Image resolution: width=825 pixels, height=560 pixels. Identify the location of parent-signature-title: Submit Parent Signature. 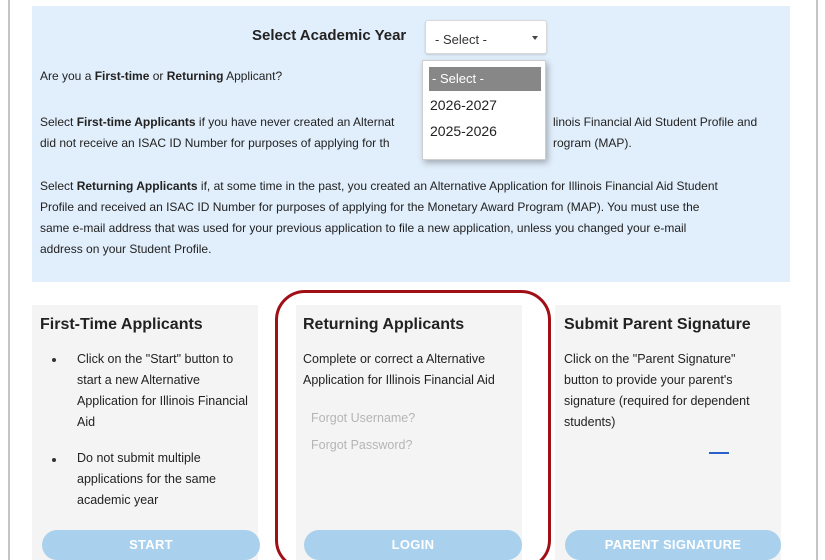
(657, 324).